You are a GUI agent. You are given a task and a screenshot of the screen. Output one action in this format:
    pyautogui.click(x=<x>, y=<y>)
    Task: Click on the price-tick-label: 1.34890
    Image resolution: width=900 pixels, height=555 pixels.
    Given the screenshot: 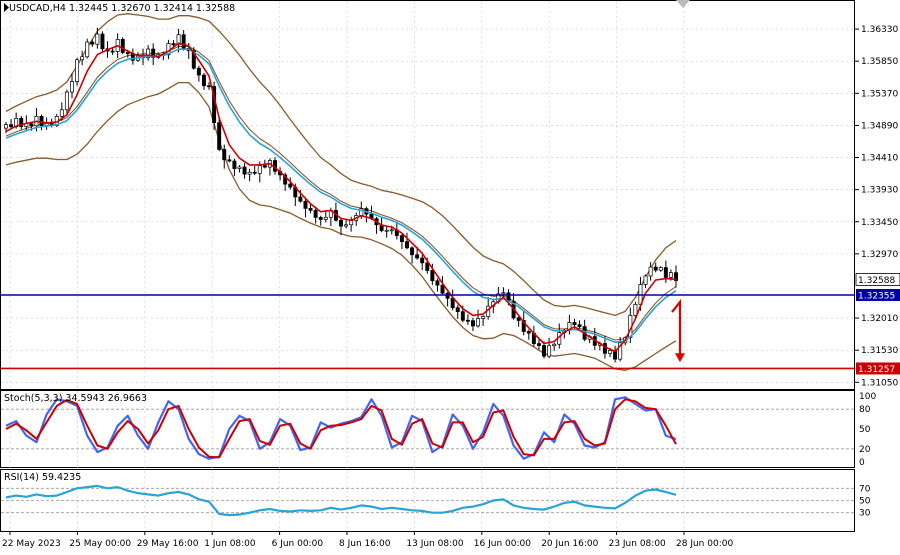 What is the action you would take?
    pyautogui.click(x=879, y=126)
    